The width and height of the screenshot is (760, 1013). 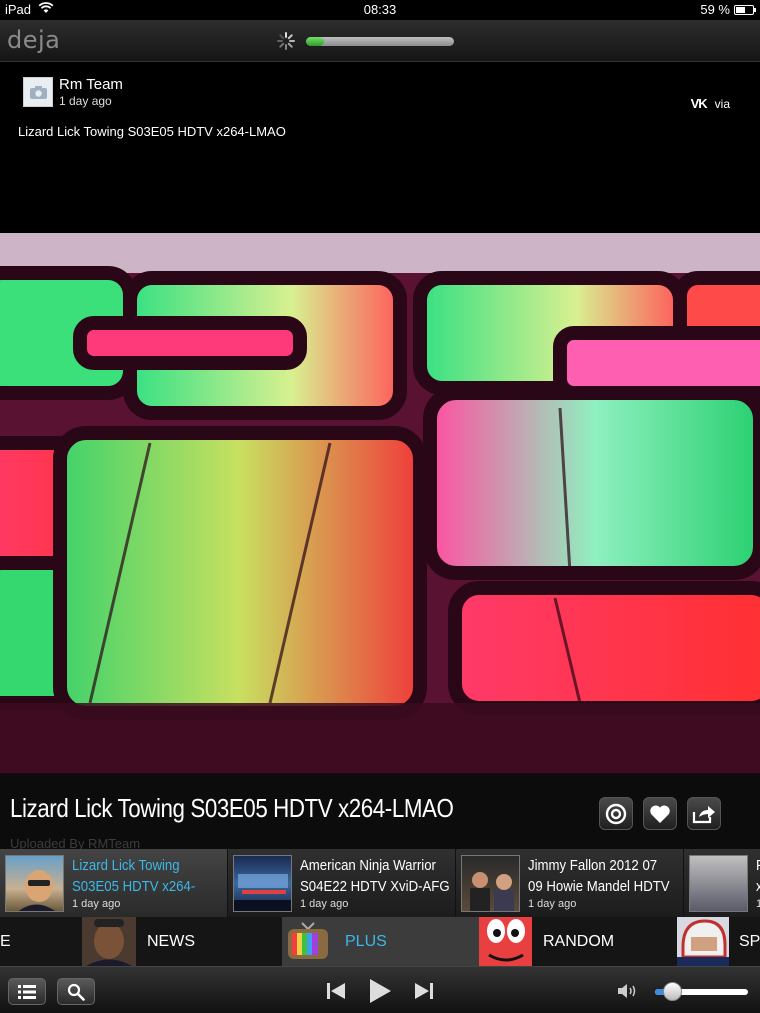 What do you see at coordinates (749, 941) in the screenshot?
I see `channel-label: SP` at bounding box center [749, 941].